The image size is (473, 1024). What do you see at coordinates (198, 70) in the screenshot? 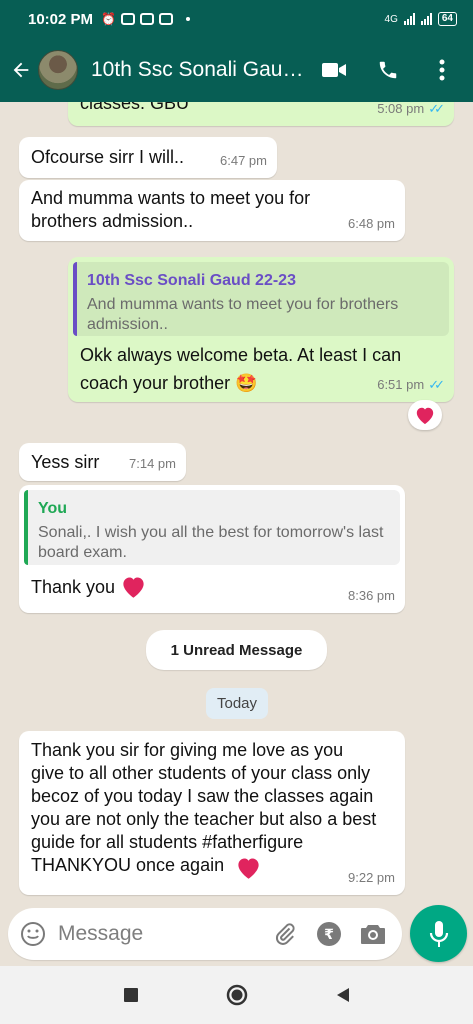
I see `chat-title: 10th Ssc Sonali Gaud 22-23` at bounding box center [198, 70].